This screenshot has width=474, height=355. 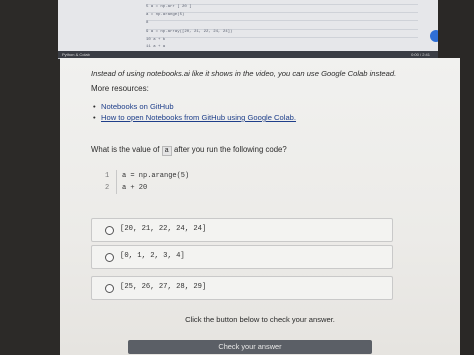 I want to click on video-code-line: 8, so click(x=147, y=23).